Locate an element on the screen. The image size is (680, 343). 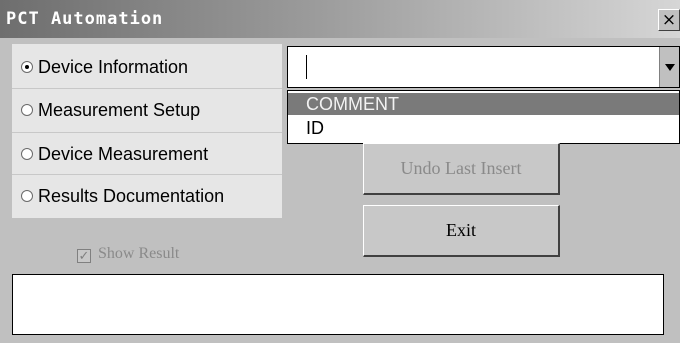
dropdown-button is located at coordinates (669, 67).